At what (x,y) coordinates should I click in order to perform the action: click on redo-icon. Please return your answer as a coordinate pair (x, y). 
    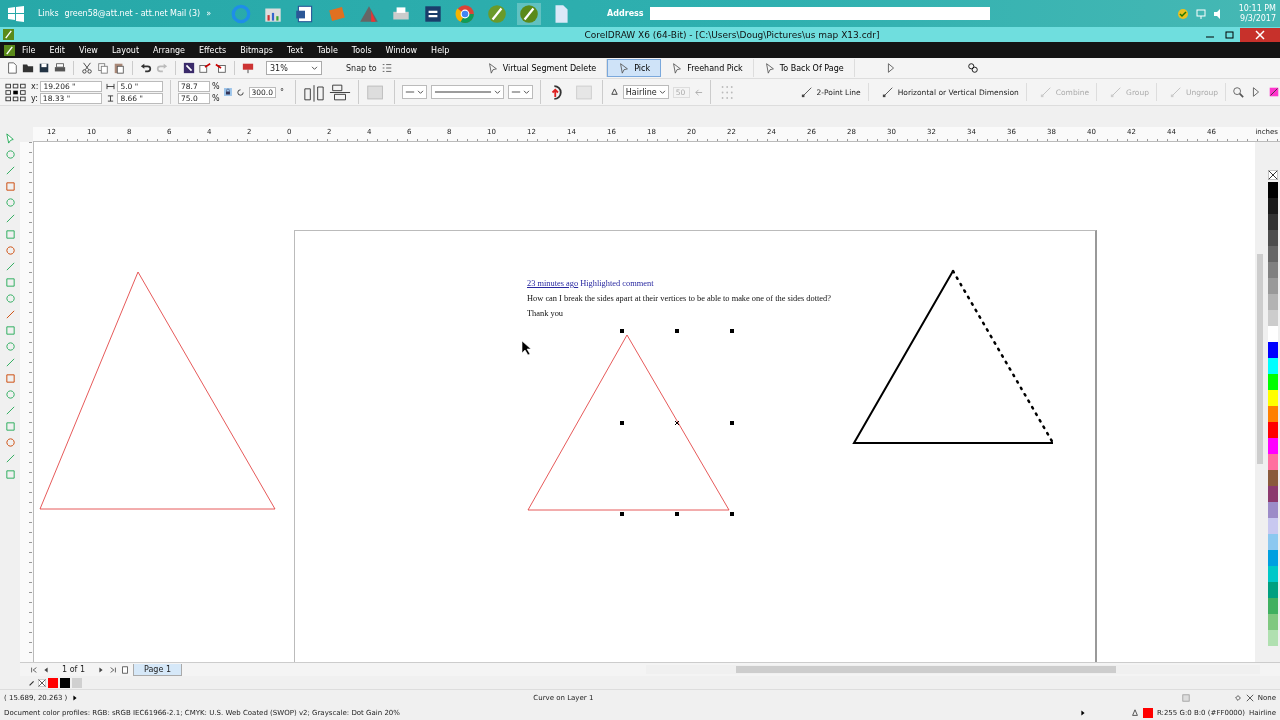
    Looking at the image, I should click on (162, 68).